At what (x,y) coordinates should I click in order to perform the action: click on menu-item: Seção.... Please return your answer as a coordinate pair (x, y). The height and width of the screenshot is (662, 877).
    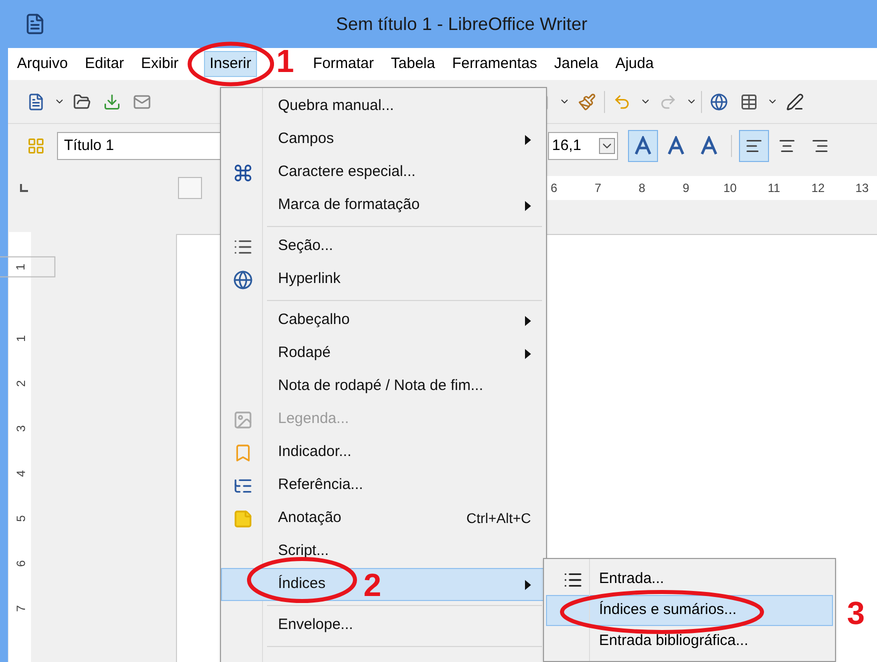
    Looking at the image, I should click on (383, 246).